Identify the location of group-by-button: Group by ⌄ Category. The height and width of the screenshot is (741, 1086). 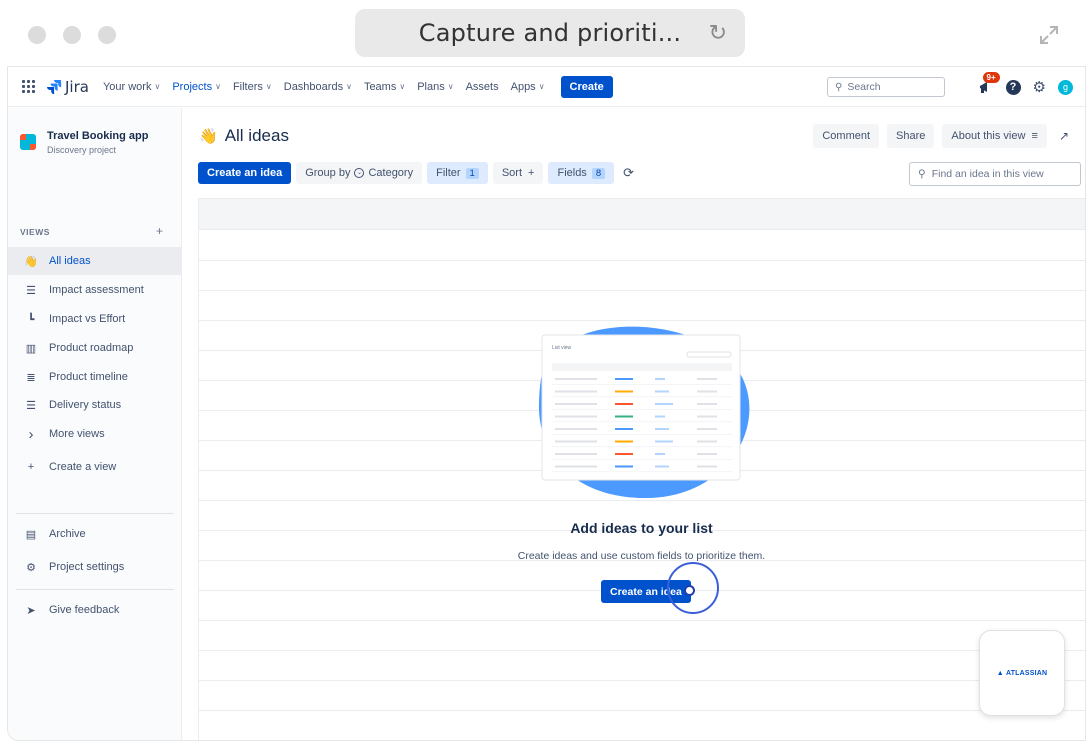
(359, 173).